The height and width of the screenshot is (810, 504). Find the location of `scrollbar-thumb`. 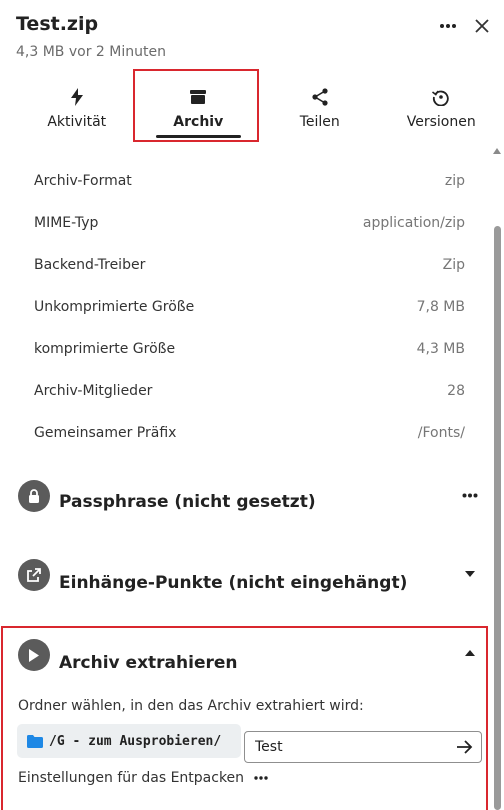

scrollbar-thumb is located at coordinates (497, 518).